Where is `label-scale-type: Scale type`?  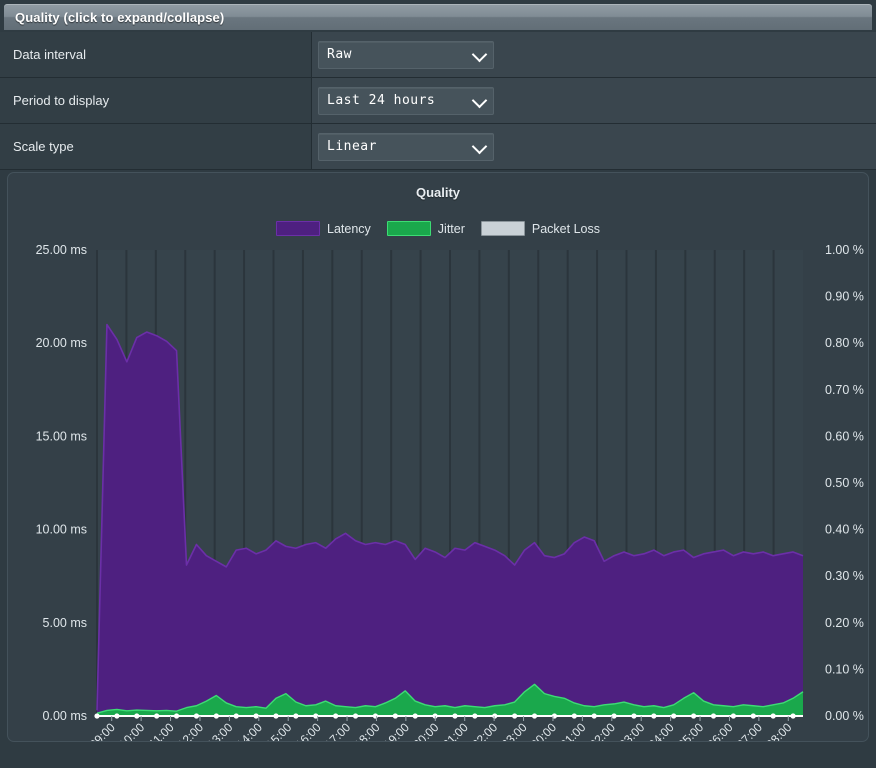 label-scale-type: Scale type is located at coordinates (156, 146).